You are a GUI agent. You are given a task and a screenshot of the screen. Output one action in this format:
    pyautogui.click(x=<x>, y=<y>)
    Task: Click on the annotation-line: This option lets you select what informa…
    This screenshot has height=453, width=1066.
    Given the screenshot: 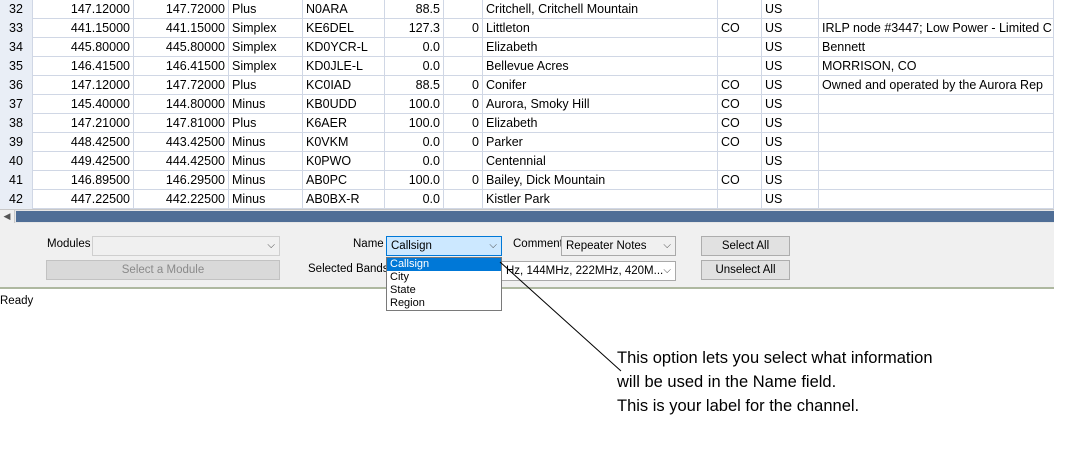 What is the action you would take?
    pyautogui.click(x=775, y=358)
    